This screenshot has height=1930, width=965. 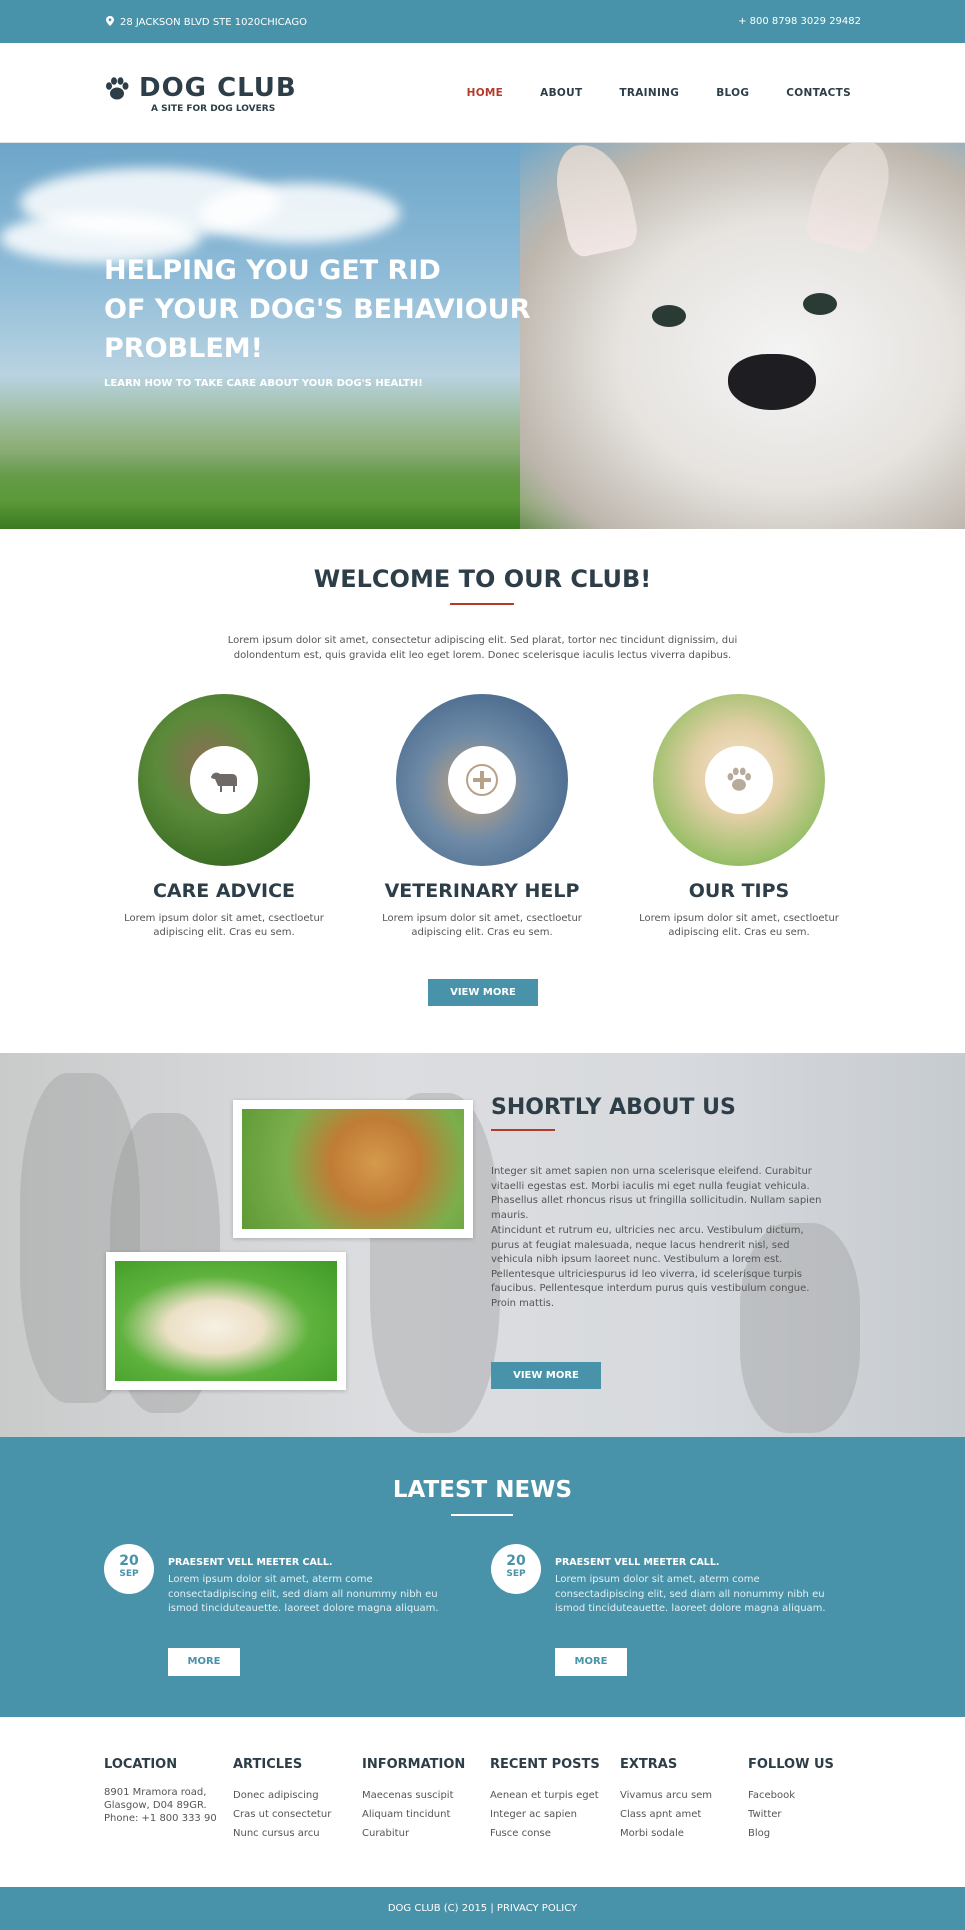 What do you see at coordinates (561, 93) in the screenshot?
I see `nav-about: ABOUT` at bounding box center [561, 93].